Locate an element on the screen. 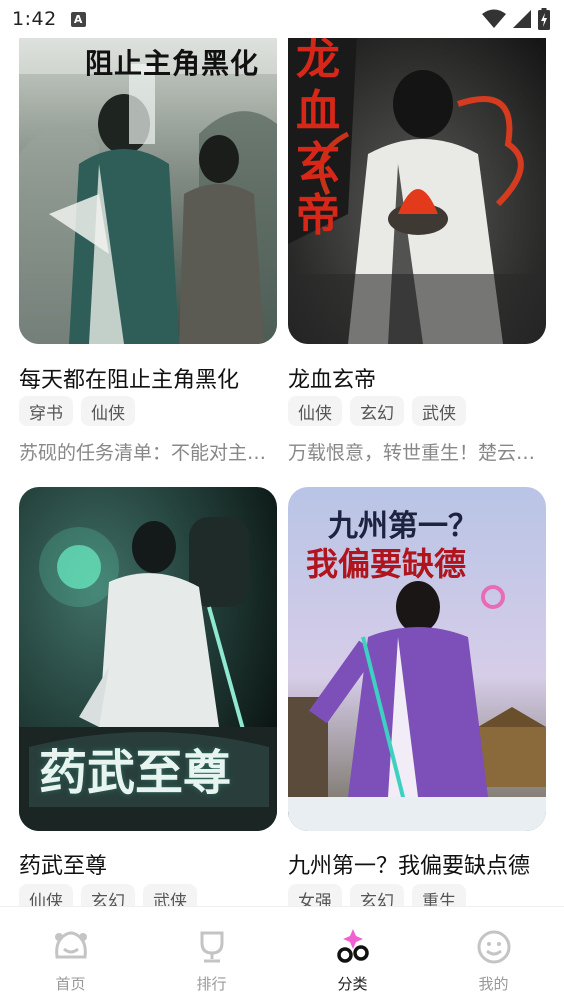  trophy-icon is located at coordinates (211, 947).